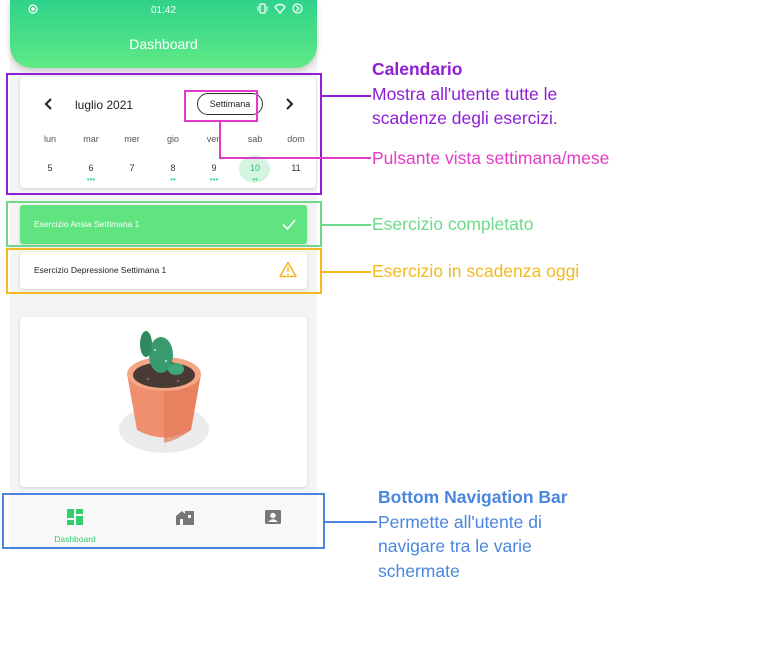  What do you see at coordinates (473, 497) in the screenshot?
I see `annotation-title: Bottom Navigation Bar` at bounding box center [473, 497].